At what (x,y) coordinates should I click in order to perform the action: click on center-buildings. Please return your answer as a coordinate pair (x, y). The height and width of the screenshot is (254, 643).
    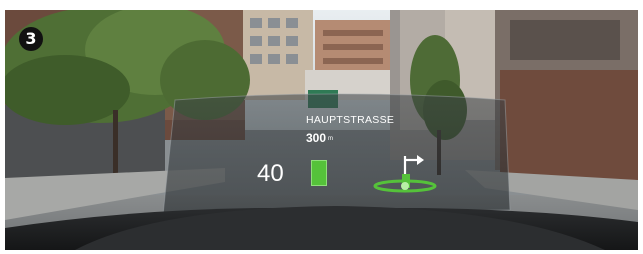
    Looking at the image, I should click on (324, 55).